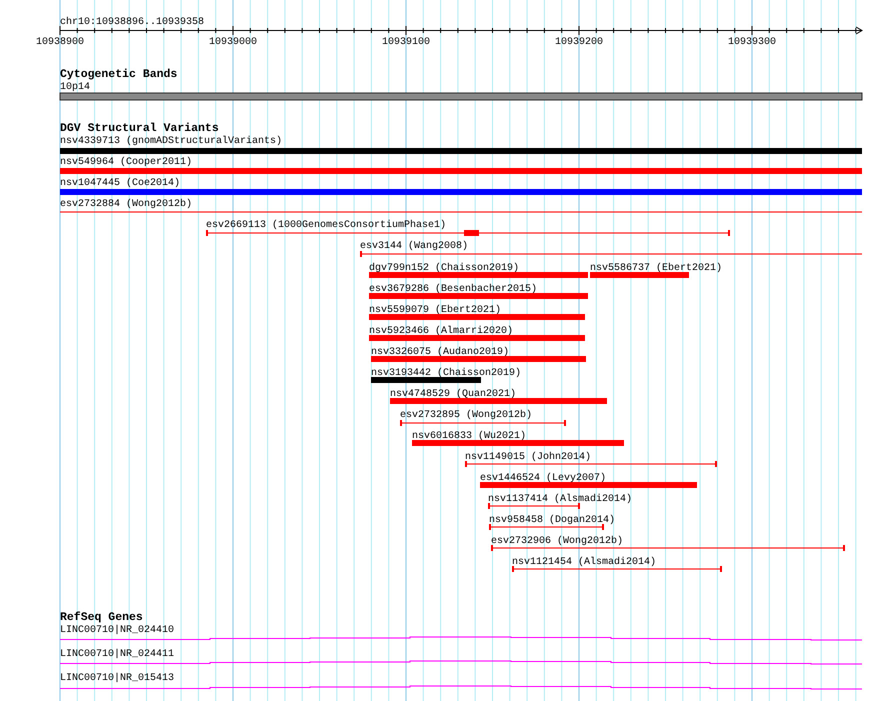 The image size is (890, 701). What do you see at coordinates (435, 310) in the screenshot?
I see `feature-label: nsv5599079 (Ebert2021)` at bounding box center [435, 310].